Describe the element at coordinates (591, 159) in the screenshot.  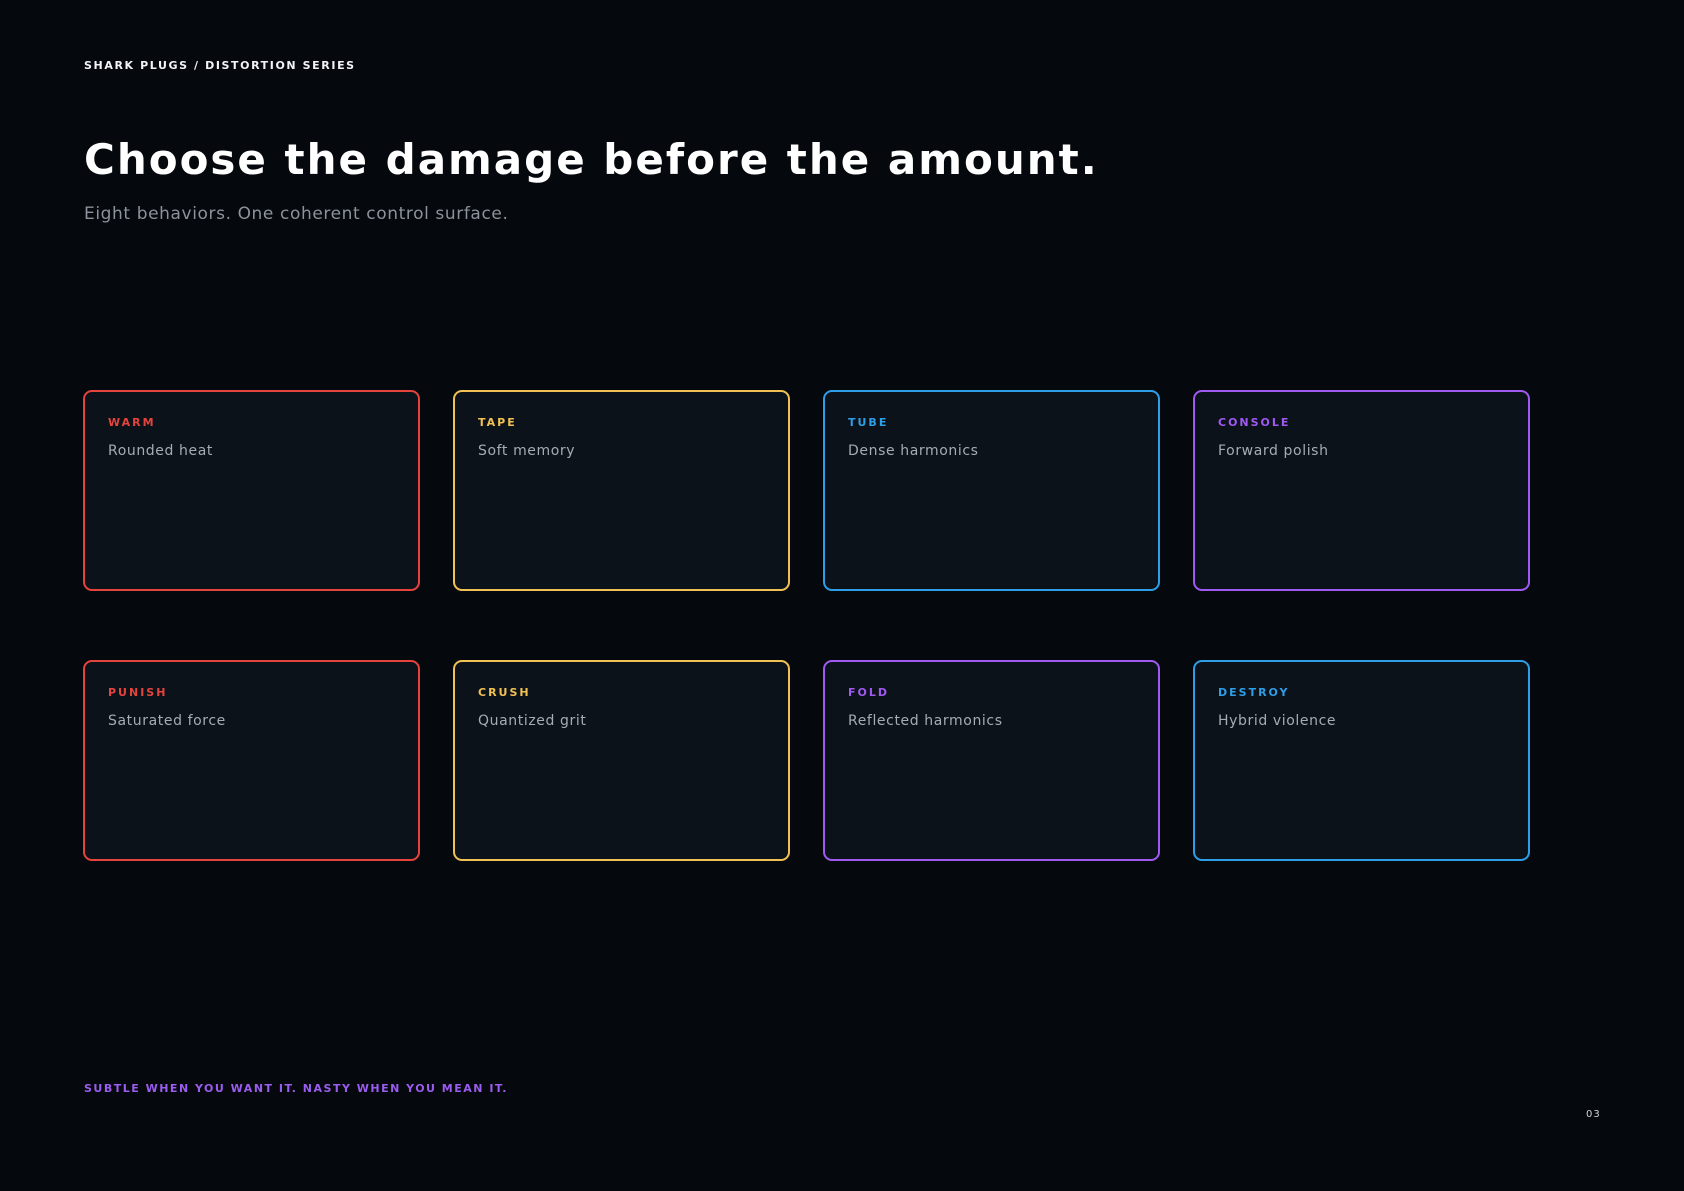
I see `page-title: Choose the damage before the amount.` at that location.